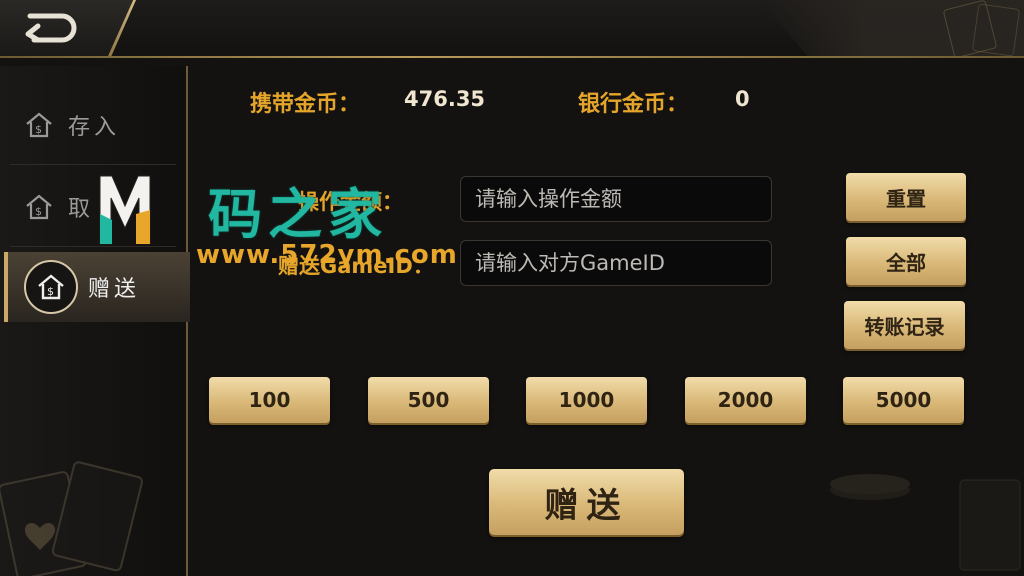 The width and height of the screenshot is (1024, 576). I want to click on bank-coins-value: 0, so click(742, 99).